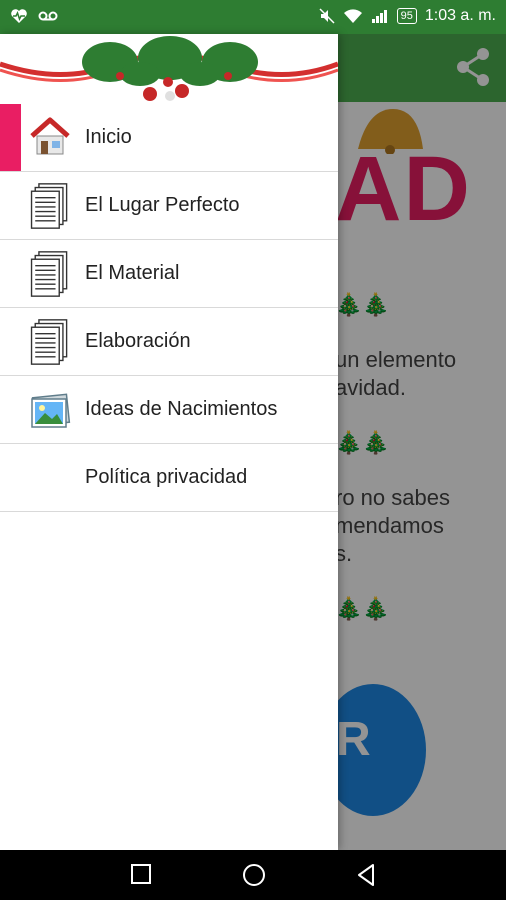  I want to click on status-right: 95 1:03 a. m., so click(407, 16).